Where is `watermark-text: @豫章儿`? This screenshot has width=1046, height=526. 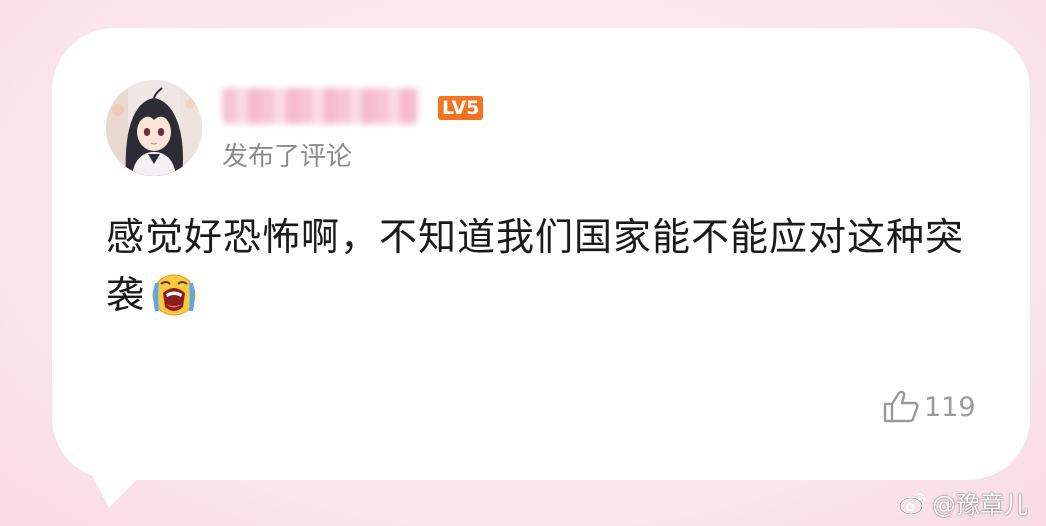
watermark-text: @豫章儿 is located at coordinates (980, 505).